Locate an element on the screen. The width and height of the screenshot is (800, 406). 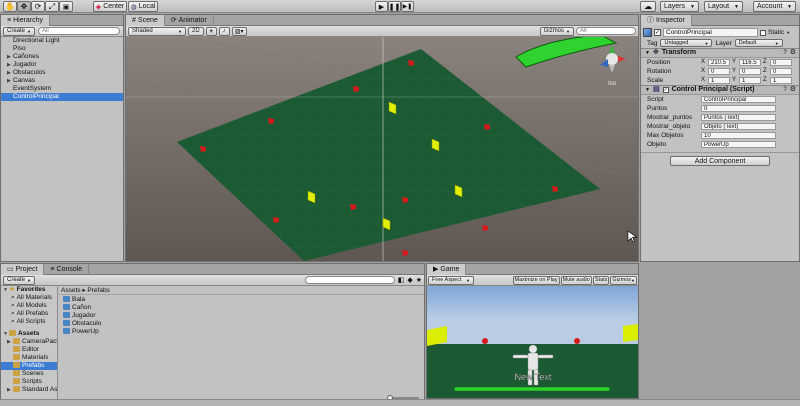
step-button: ▶❚ is located at coordinates (407, 6).